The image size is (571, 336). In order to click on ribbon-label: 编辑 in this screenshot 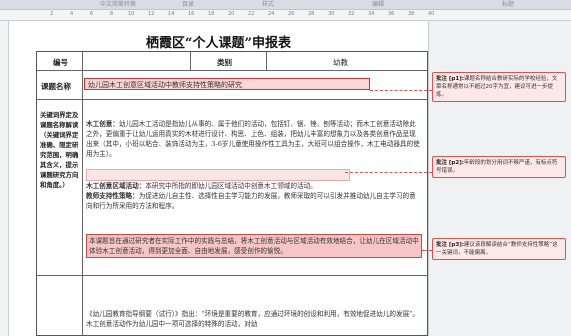, I will do `click(378, 4)`.